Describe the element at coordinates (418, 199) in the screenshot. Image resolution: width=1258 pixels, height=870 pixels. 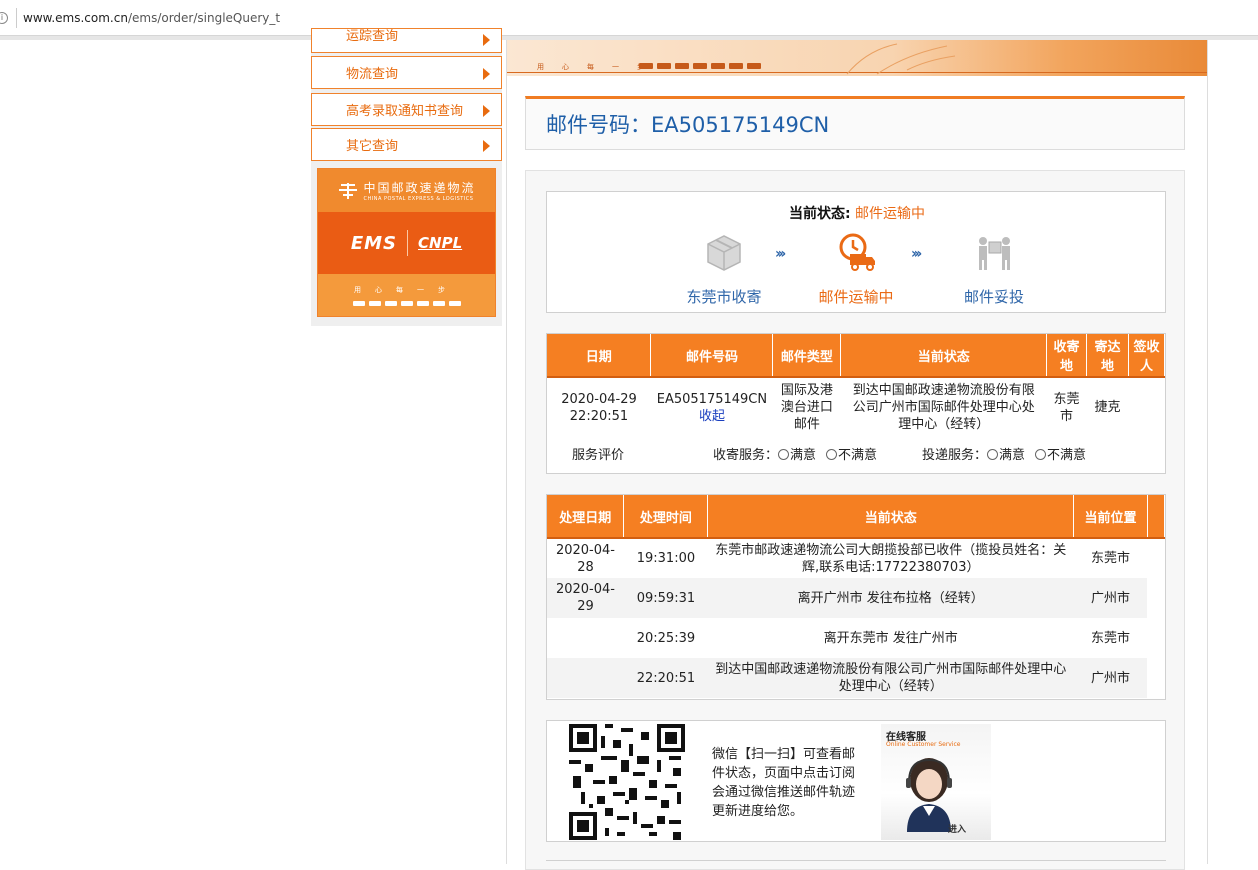
I see `china-post-en-name: CHINA POSTAL EXPRESS & LOGISTICS` at that location.